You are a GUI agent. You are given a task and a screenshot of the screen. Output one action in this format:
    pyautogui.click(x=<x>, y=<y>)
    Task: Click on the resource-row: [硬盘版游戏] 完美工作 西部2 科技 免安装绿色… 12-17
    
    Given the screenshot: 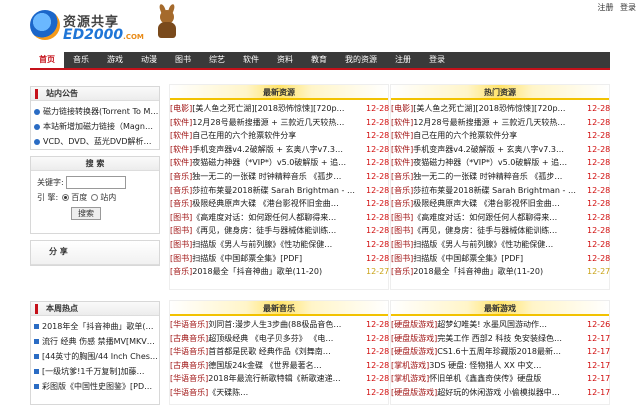 What is the action you would take?
    pyautogui.click(x=500, y=339)
    